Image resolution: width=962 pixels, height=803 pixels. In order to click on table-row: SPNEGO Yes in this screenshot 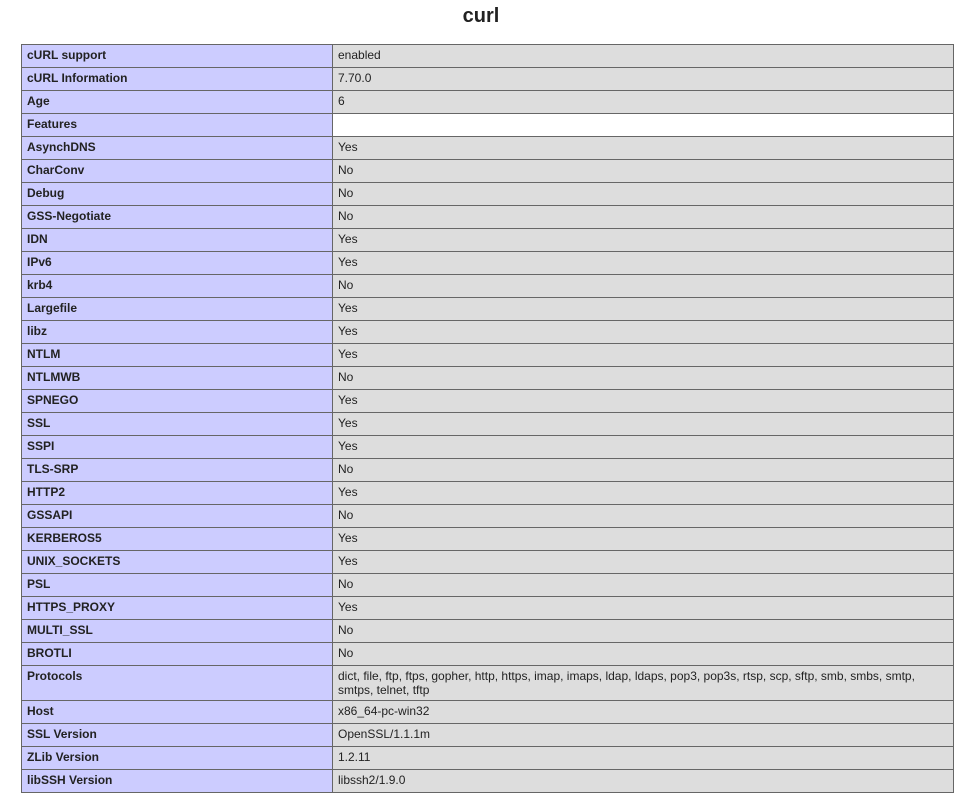, I will do `click(487, 401)`.